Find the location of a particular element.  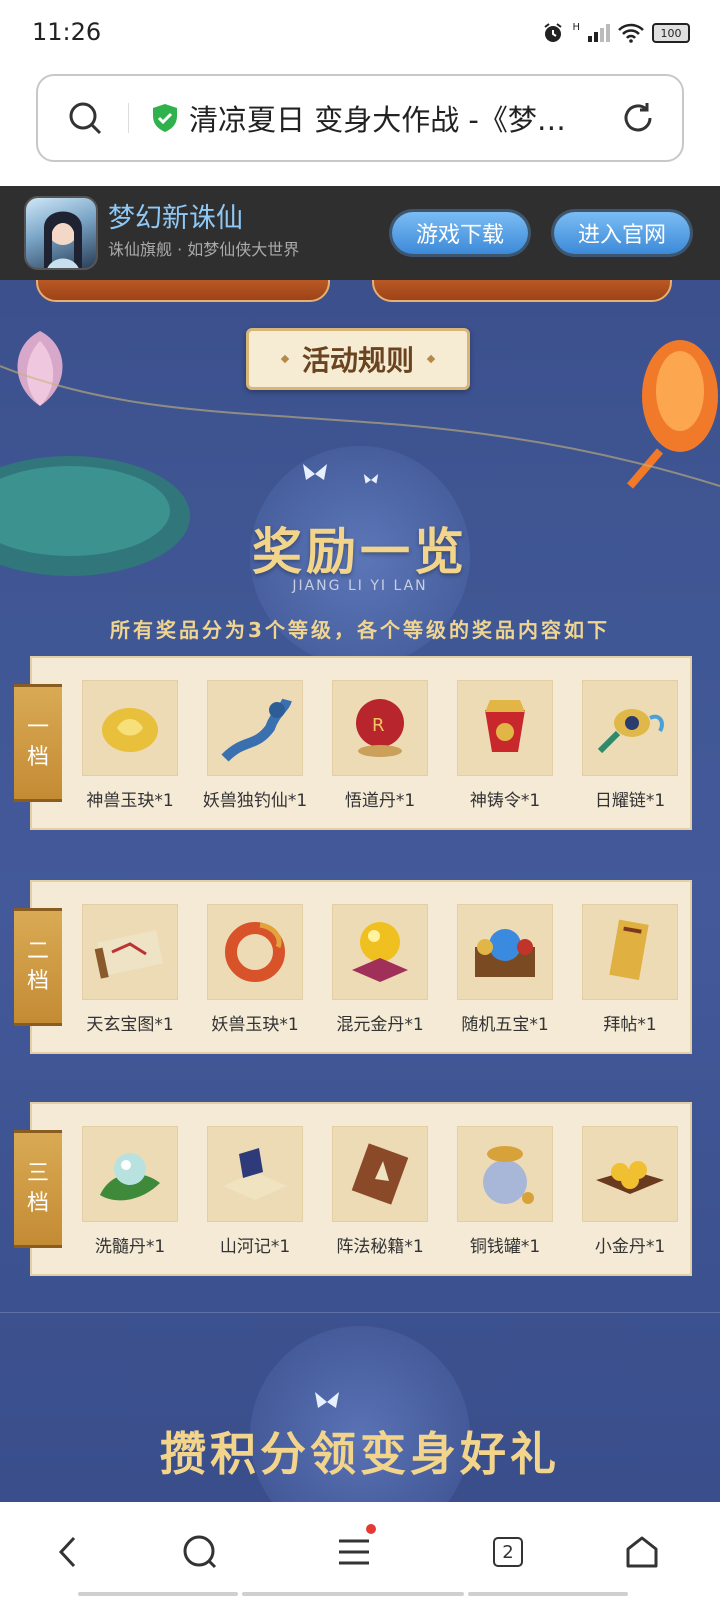

game-tagline: 诛仙旗舰 · 如梦仙侠大世界 is located at coordinates (204, 249).